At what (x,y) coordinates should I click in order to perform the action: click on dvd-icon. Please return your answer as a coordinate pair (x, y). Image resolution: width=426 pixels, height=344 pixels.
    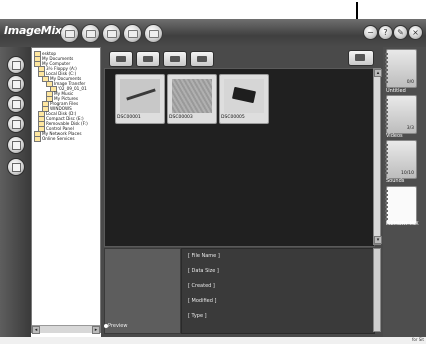
    Looking at the image, I should click on (16, 167).